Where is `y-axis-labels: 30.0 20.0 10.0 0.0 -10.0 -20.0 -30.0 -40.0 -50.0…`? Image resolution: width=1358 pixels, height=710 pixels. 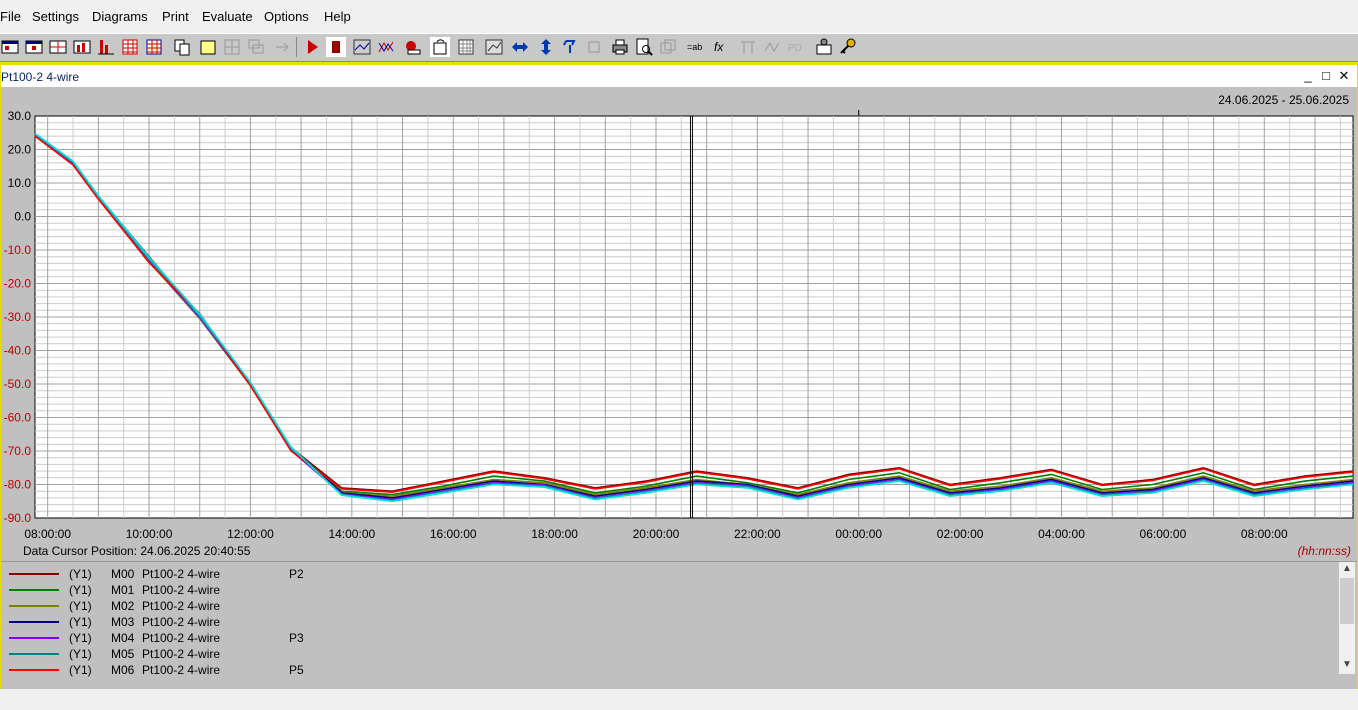
y-axis-labels: 30.0 20.0 10.0 0.0 -10.0 -20.0 -30.0 -40.0 -50.0… is located at coordinates (18, 317).